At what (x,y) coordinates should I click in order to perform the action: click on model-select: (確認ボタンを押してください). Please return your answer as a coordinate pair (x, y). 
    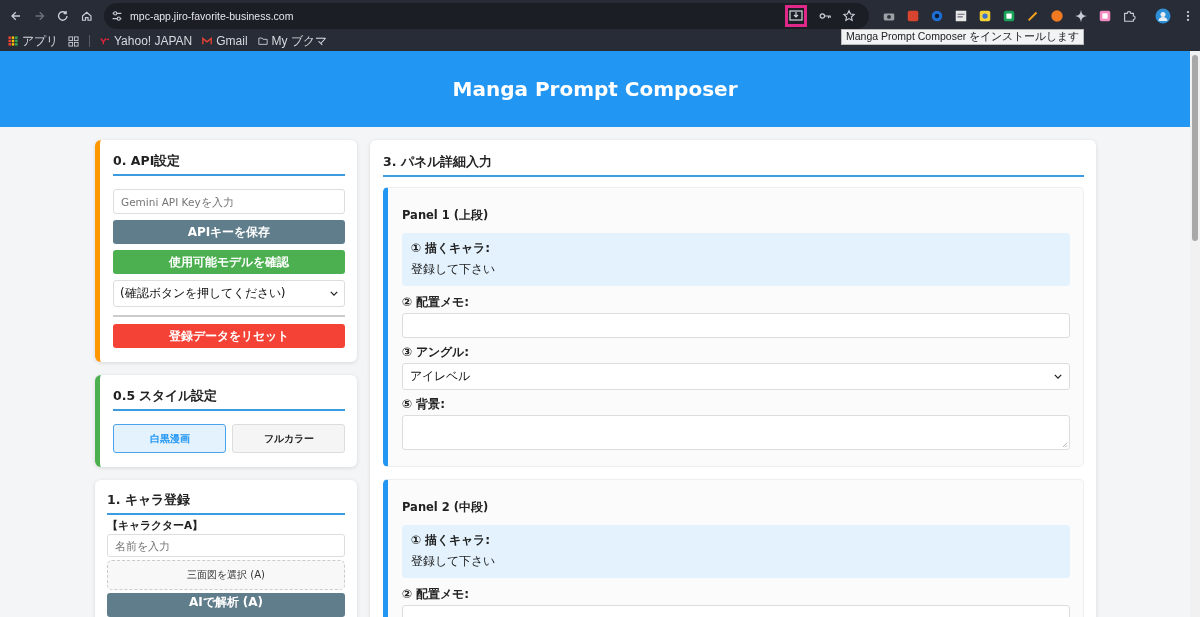
    Looking at the image, I should click on (229, 293).